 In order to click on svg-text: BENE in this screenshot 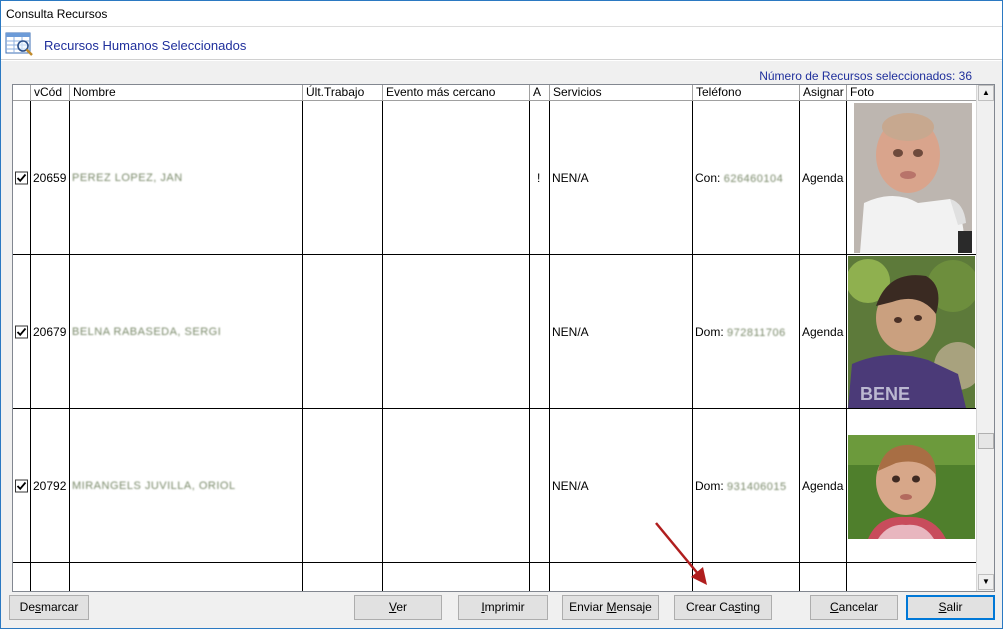, I will do `click(885, 394)`.